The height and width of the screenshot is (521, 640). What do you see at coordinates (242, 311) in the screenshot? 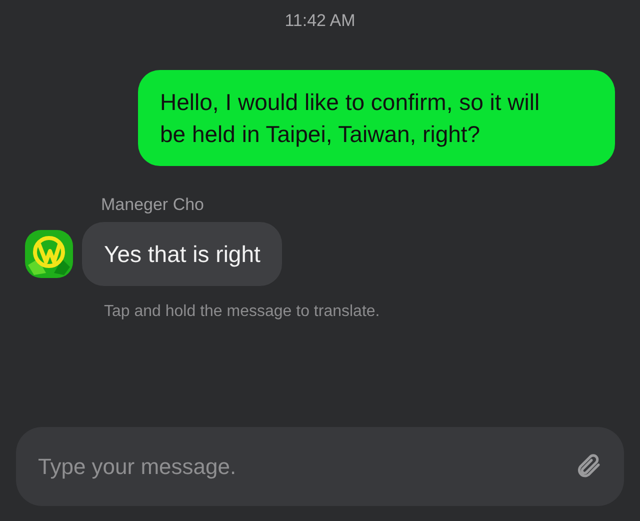
I see `translate-hint: Tap and hold the message to translate.` at bounding box center [242, 311].